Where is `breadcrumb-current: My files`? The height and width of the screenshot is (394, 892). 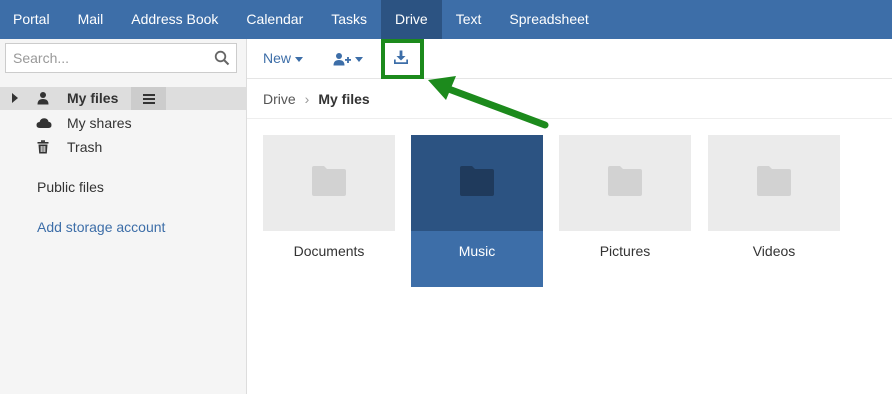
breadcrumb-current: My files is located at coordinates (344, 99).